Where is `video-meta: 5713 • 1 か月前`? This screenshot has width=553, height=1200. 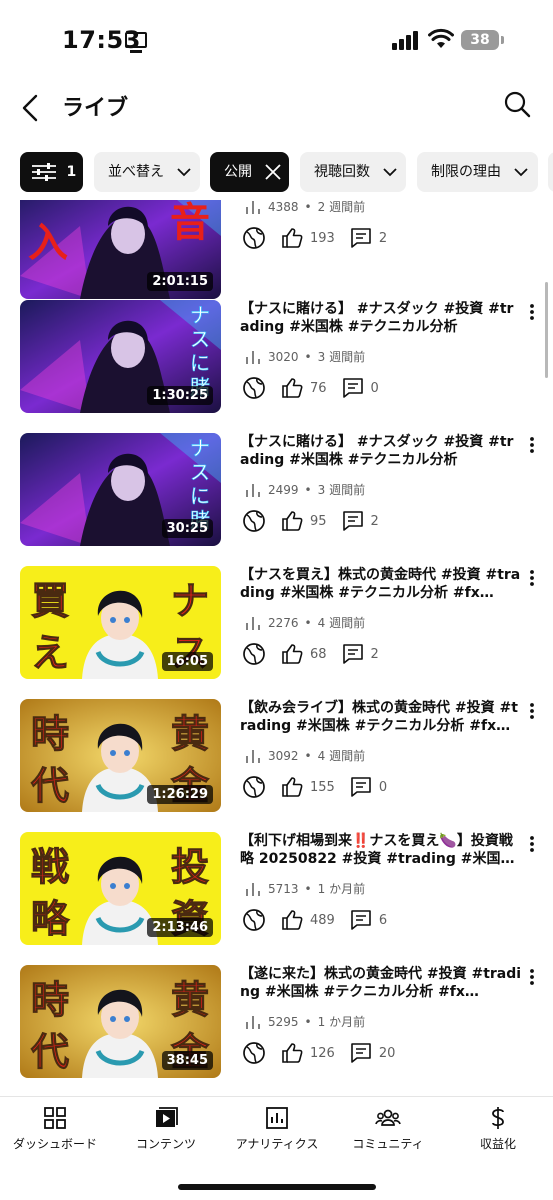 video-meta: 5713 • 1 か月前 is located at coordinates (304, 888).